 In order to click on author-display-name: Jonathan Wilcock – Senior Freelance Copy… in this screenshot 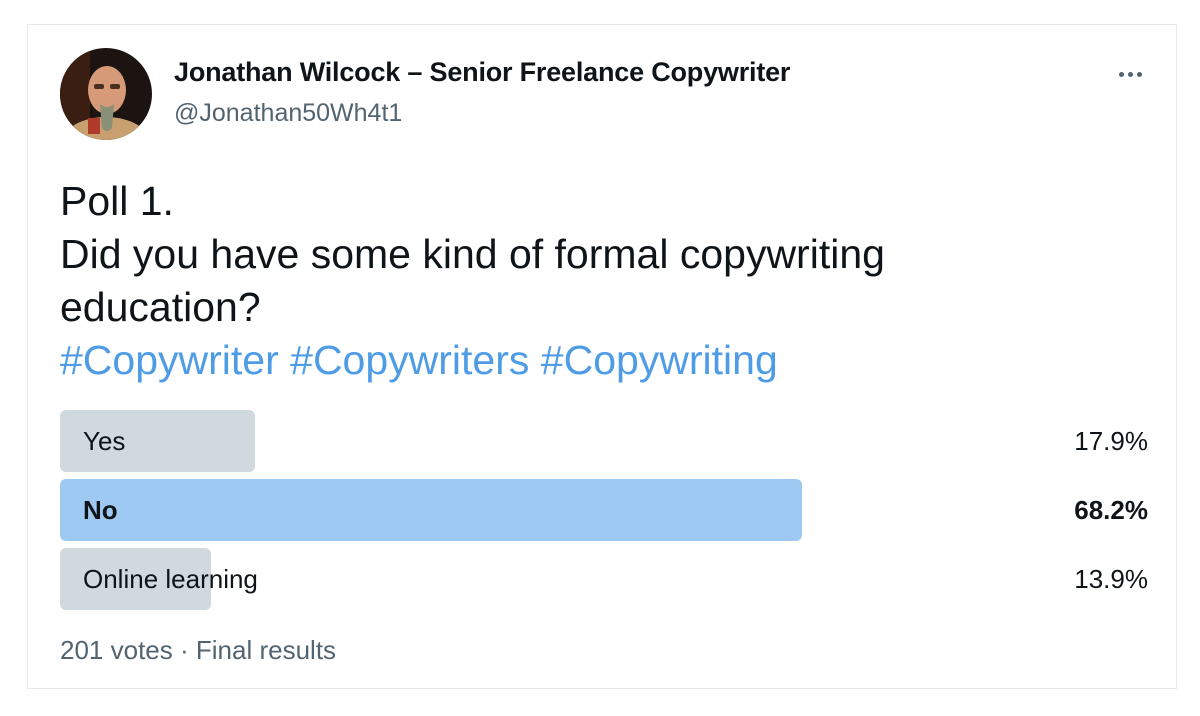, I will do `click(482, 72)`.